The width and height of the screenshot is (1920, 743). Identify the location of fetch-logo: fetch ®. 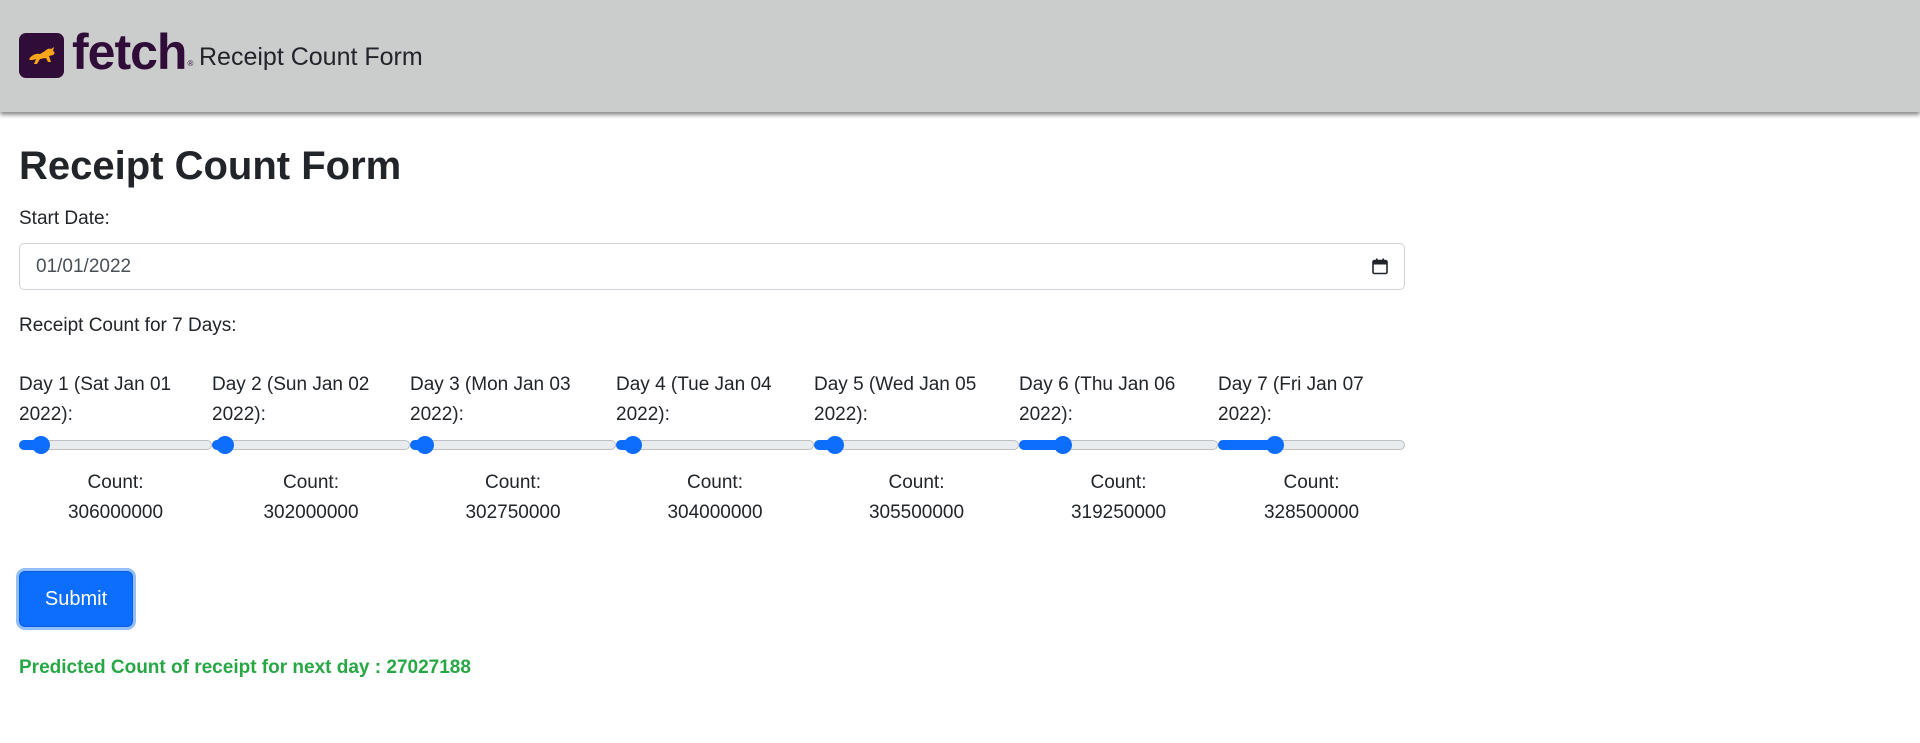
(106, 52).